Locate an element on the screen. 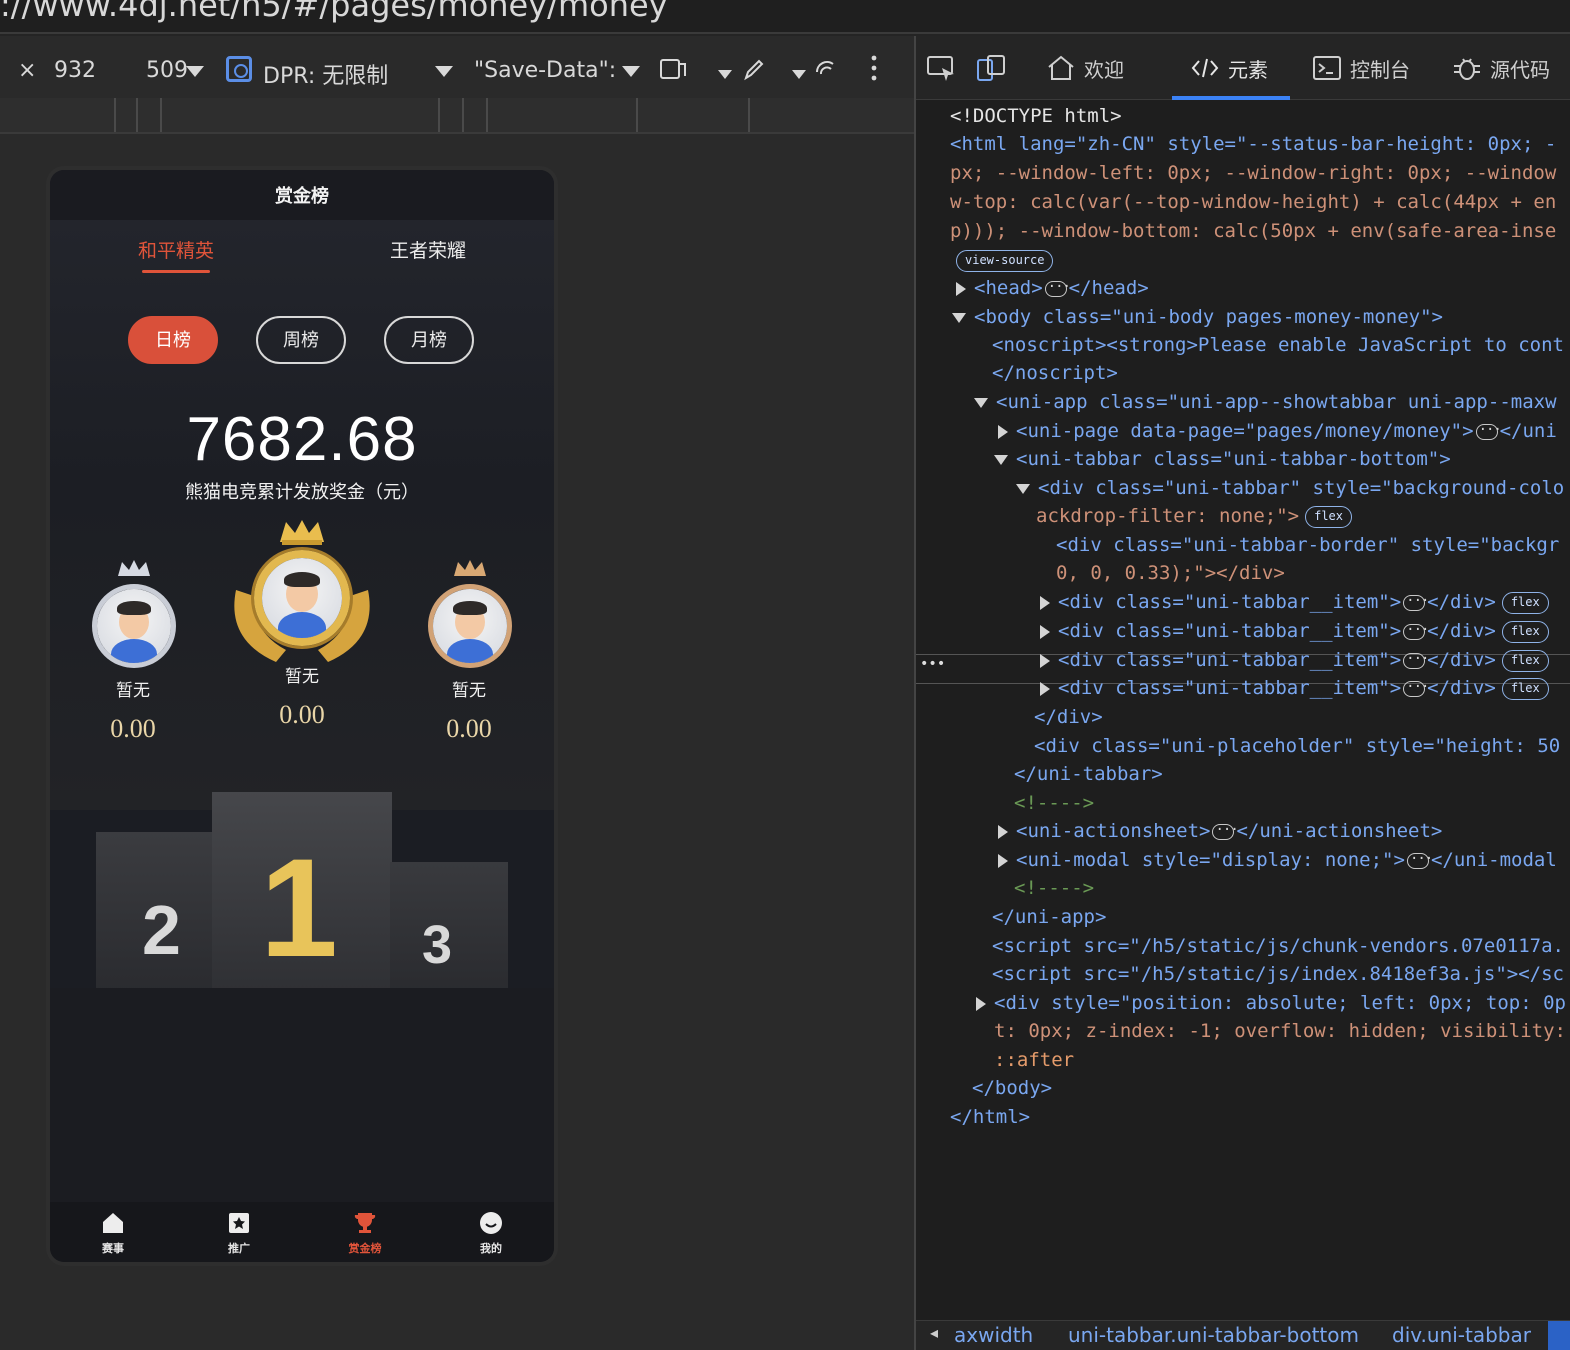  pen-icon is located at coordinates (754, 69).